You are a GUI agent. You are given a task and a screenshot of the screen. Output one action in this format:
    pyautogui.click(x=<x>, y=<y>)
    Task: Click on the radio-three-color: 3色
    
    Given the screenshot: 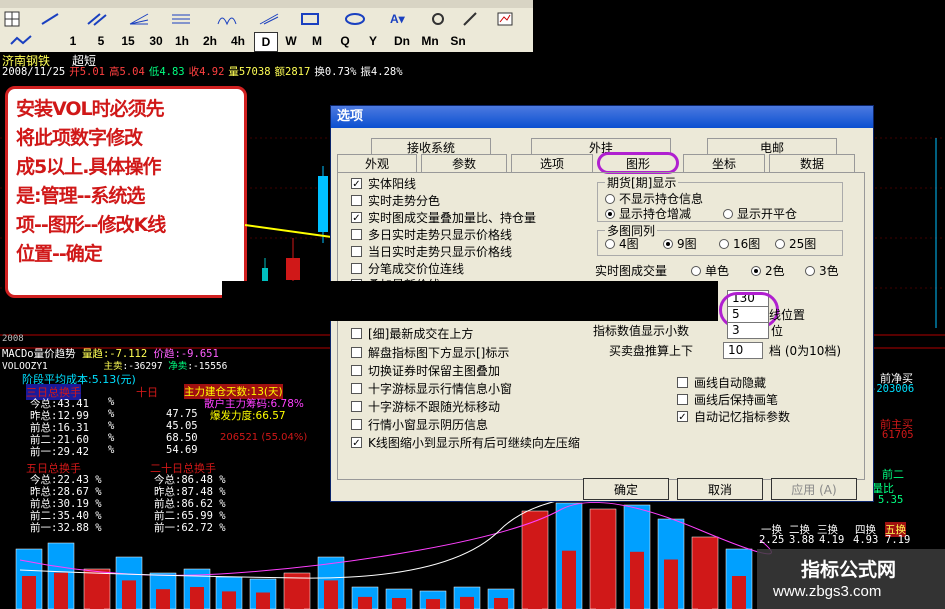 What is the action you would take?
    pyautogui.click(x=822, y=270)
    